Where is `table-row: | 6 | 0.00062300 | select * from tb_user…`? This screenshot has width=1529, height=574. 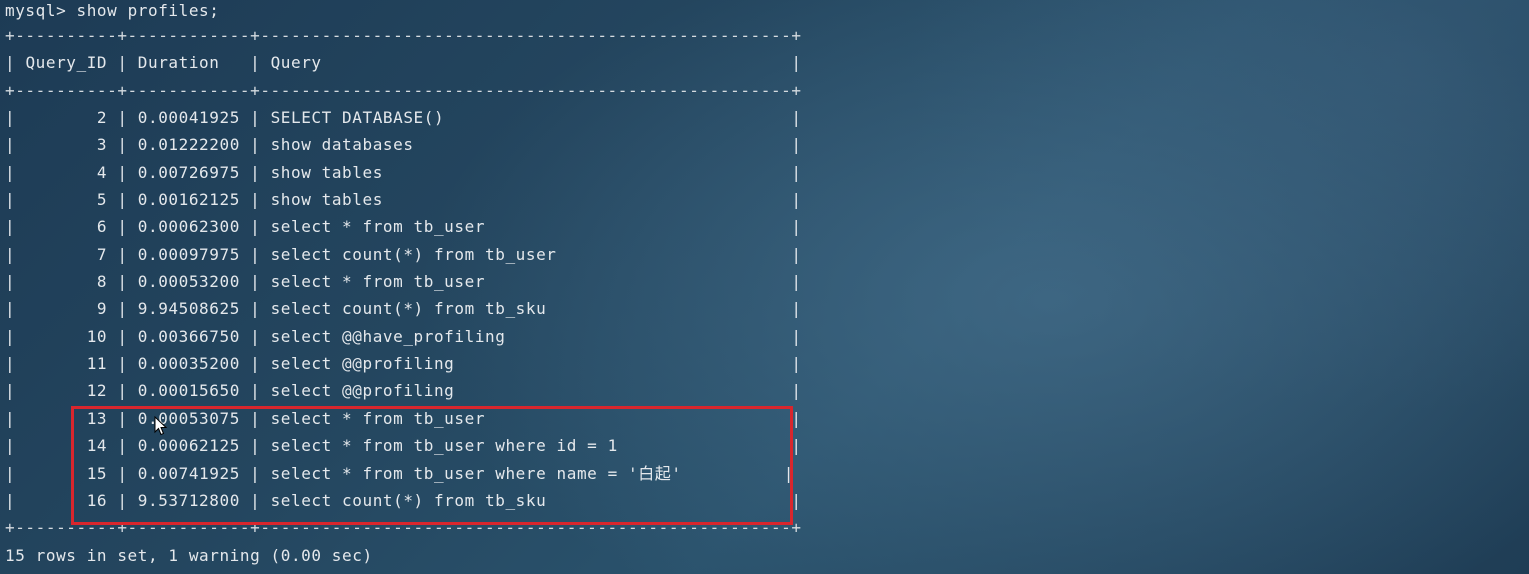
table-row: | 6 | 0.00062300 | select * from tb_user… is located at coordinates (403, 227).